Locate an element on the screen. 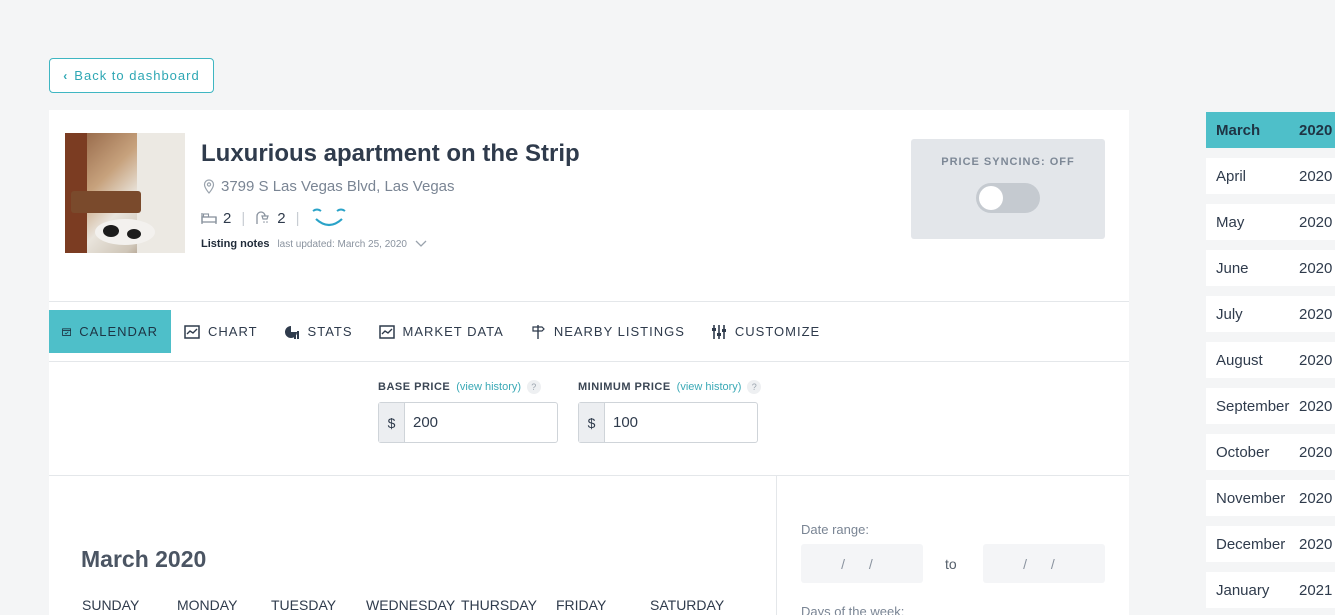 The height and width of the screenshot is (615, 1335). market-data-icon is located at coordinates (386, 331).